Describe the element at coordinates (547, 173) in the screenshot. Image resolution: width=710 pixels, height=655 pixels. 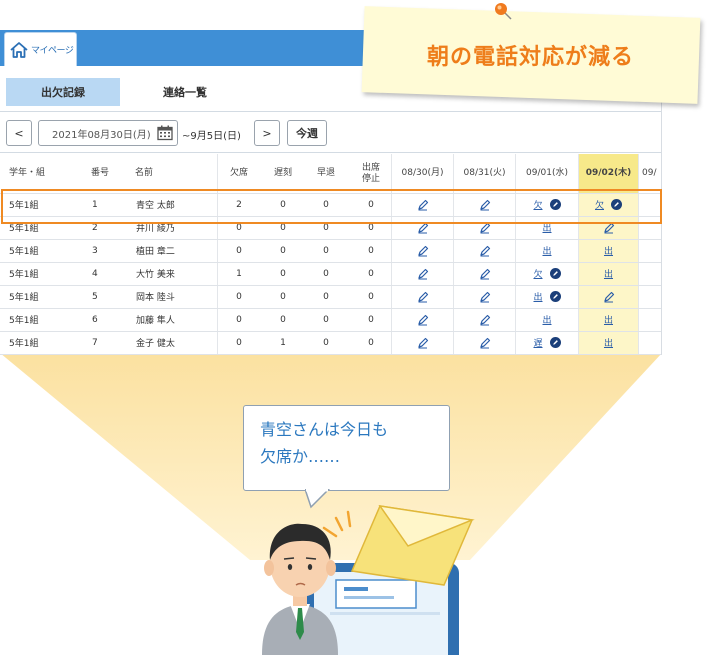
I see `header-date-0901: 09/01(水)` at that location.